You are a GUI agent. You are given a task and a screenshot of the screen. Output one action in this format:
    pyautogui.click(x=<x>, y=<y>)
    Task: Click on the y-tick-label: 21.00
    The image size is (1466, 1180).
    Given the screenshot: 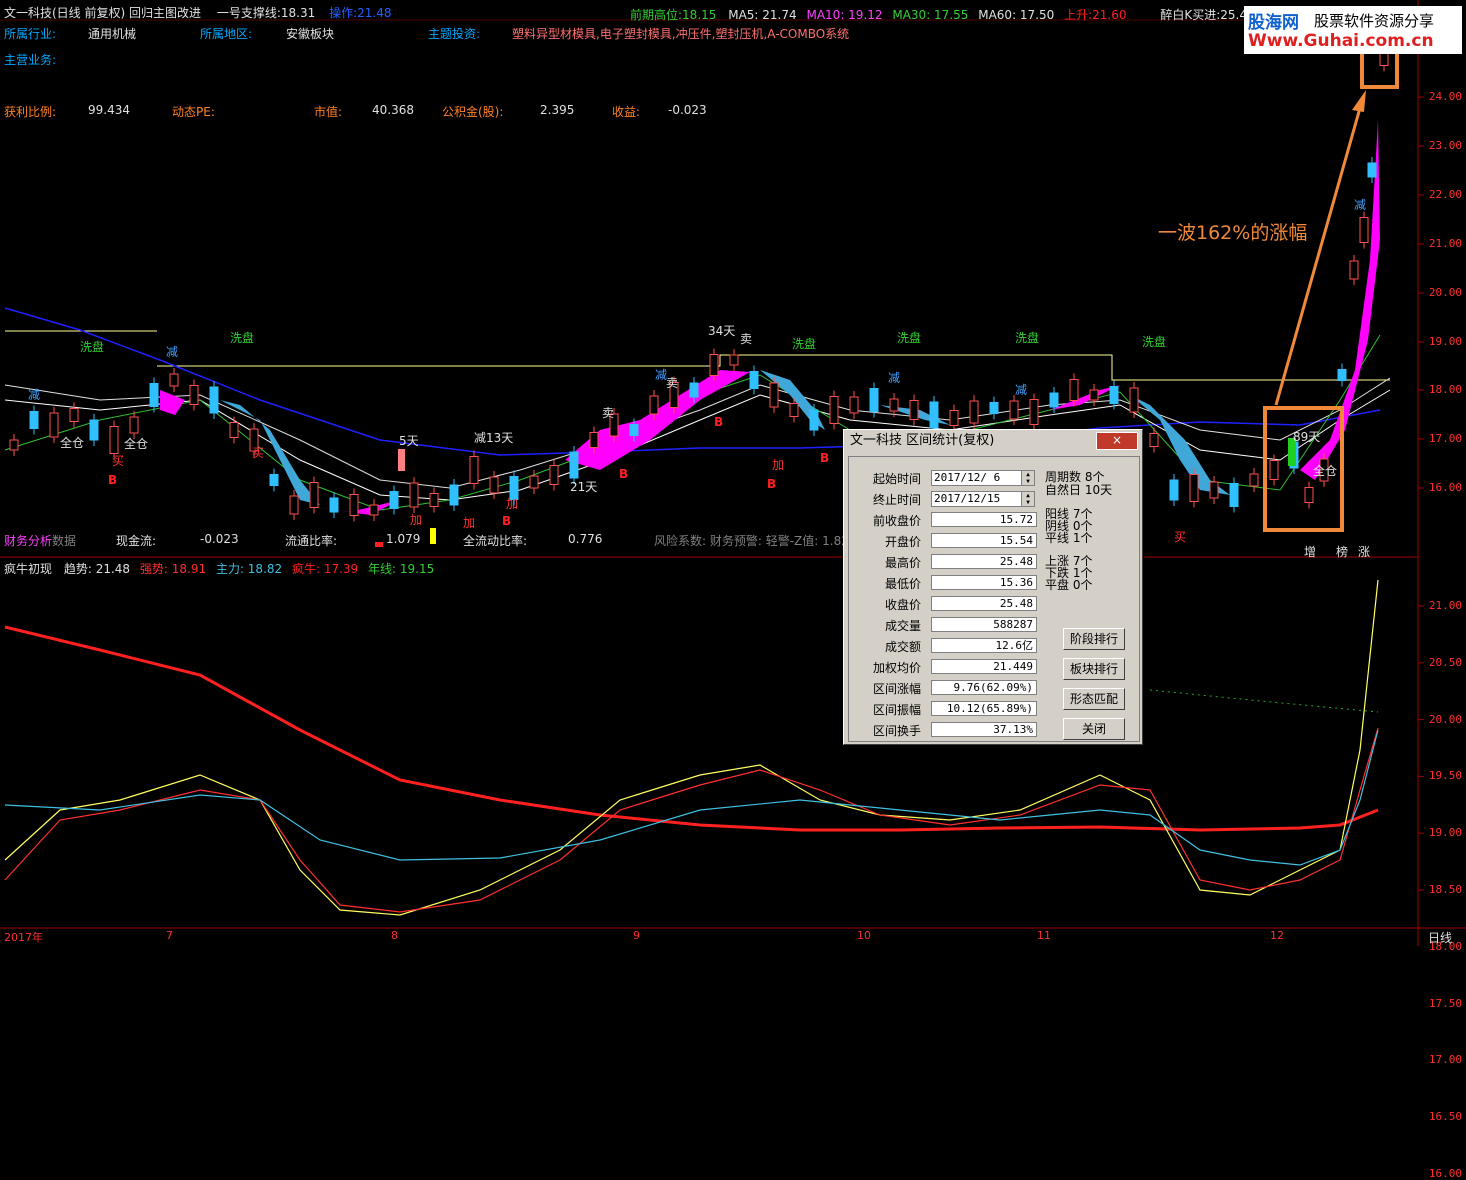 What is the action you would take?
    pyautogui.click(x=1445, y=243)
    